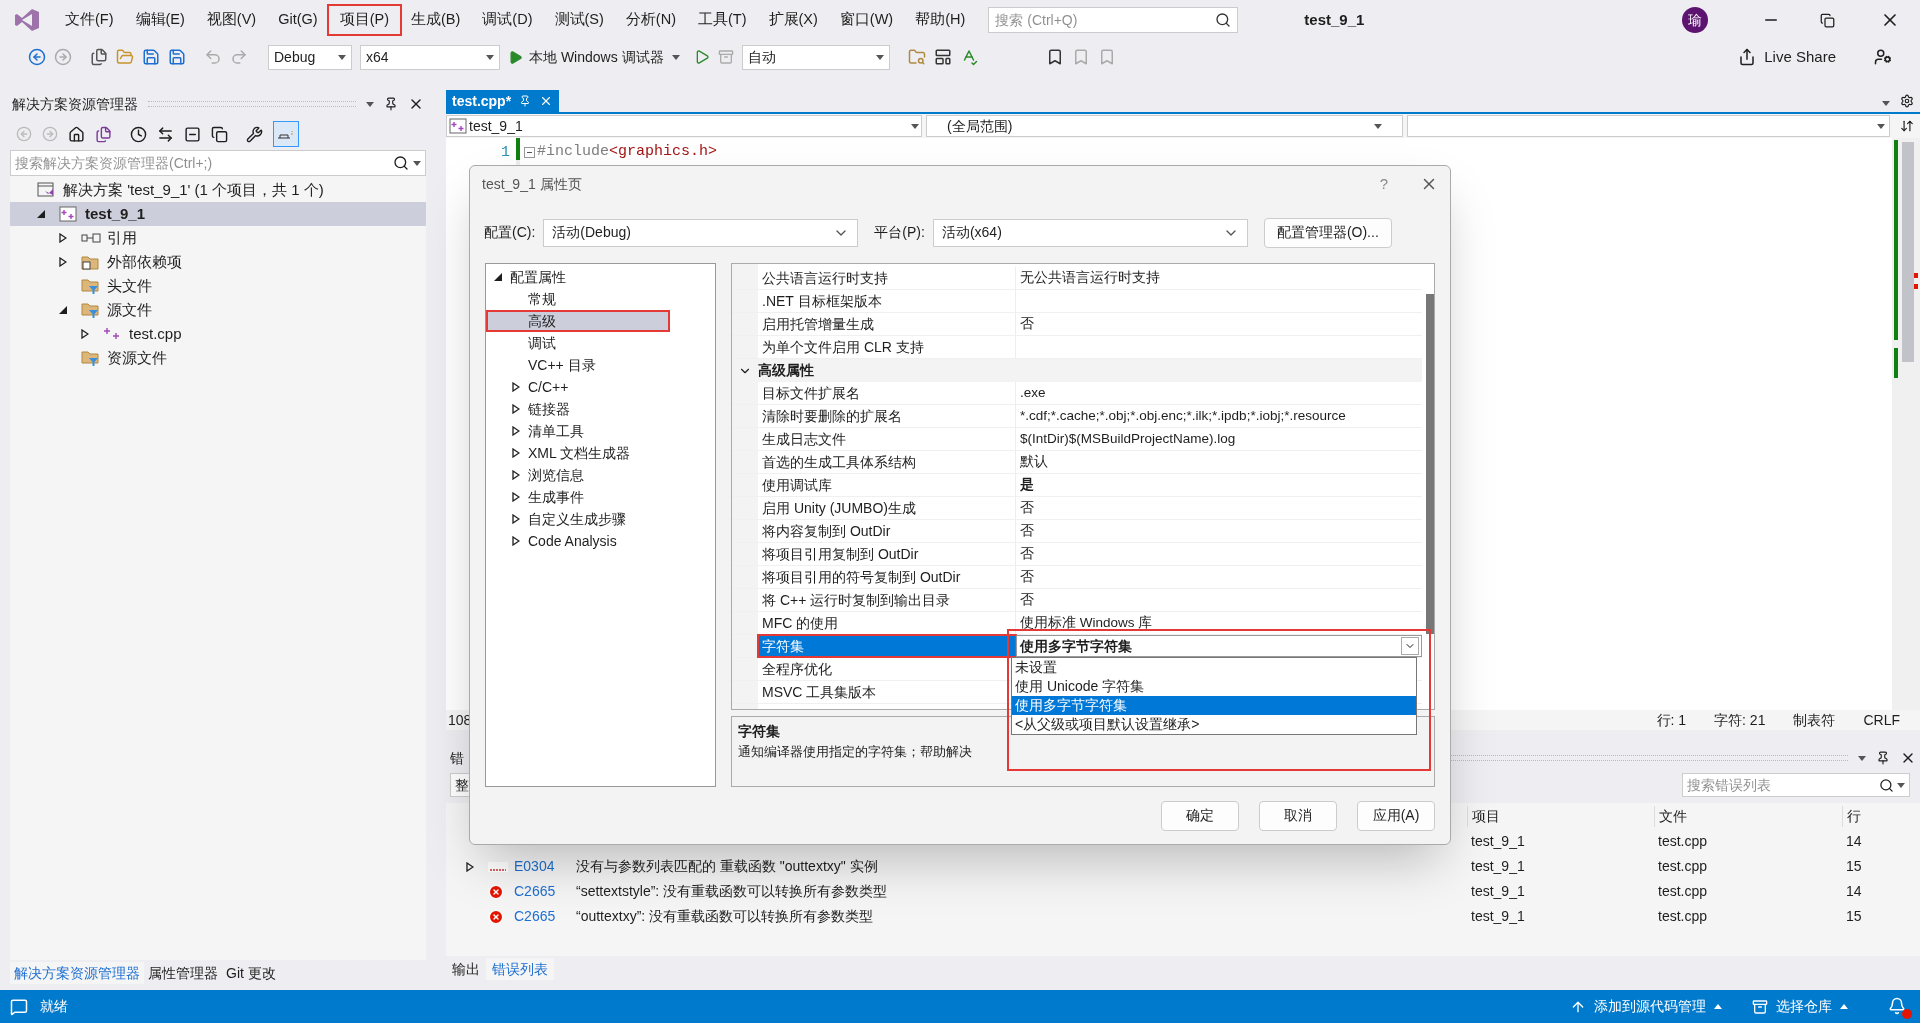 Image resolution: width=1920 pixels, height=1023 pixels. Describe the element at coordinates (1183, 891) in the screenshot. I see `error-row: C2665 “settextstyle”: 没有重载函数可以转换所有参数类型 test_9_1 test.cpp 14` at that location.